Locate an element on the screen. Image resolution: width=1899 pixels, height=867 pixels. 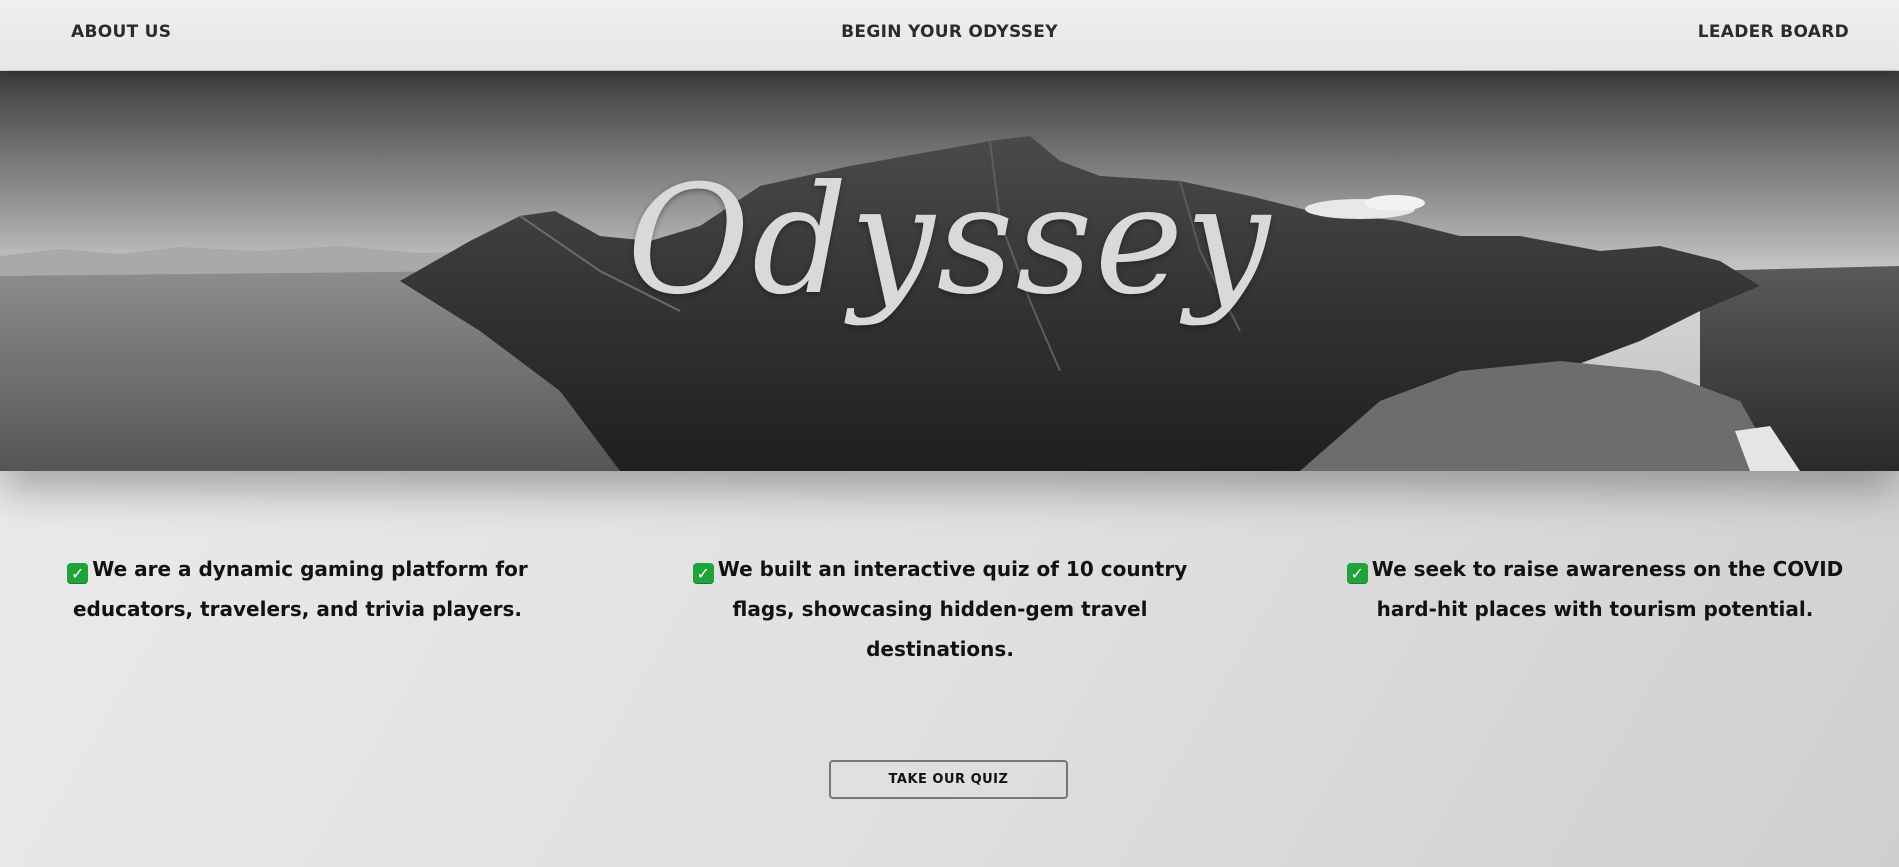
nav-begin-odyssey-link: BEGIN YOUR ODYSSEY is located at coordinates (949, 32).